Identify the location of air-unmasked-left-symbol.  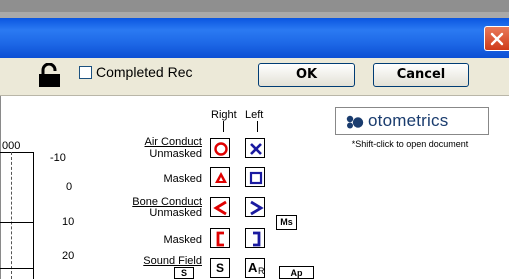
(255, 148).